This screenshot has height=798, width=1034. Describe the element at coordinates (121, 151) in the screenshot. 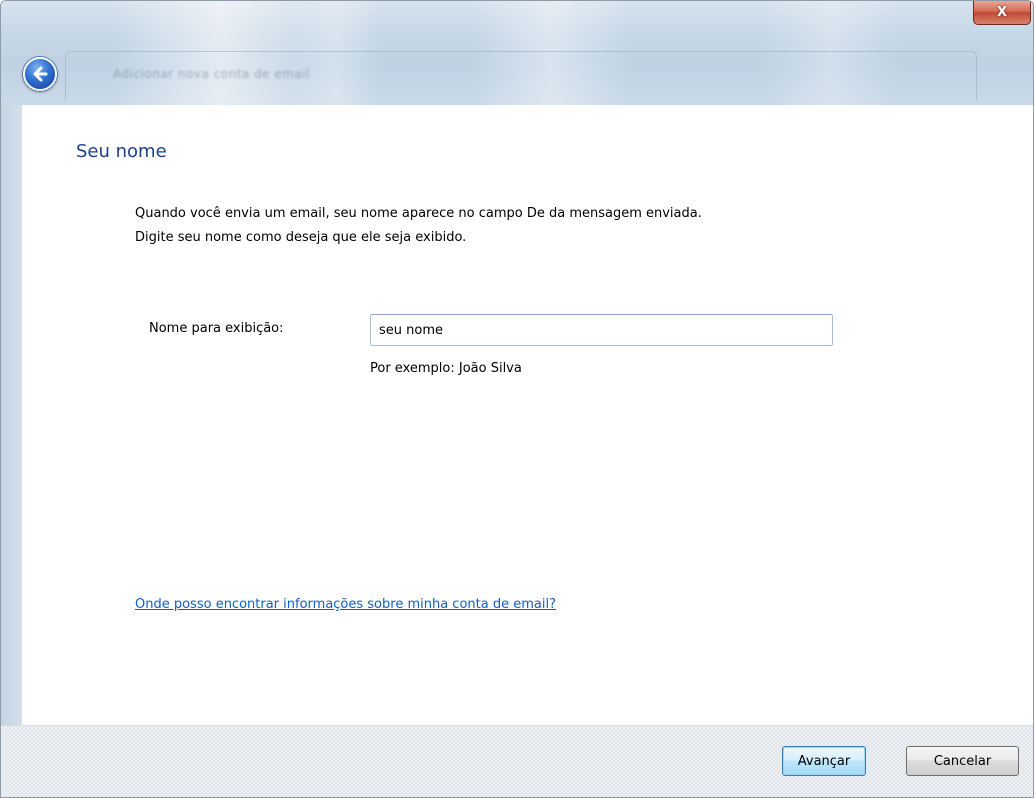

I see `page-title: Seu nome` at that location.